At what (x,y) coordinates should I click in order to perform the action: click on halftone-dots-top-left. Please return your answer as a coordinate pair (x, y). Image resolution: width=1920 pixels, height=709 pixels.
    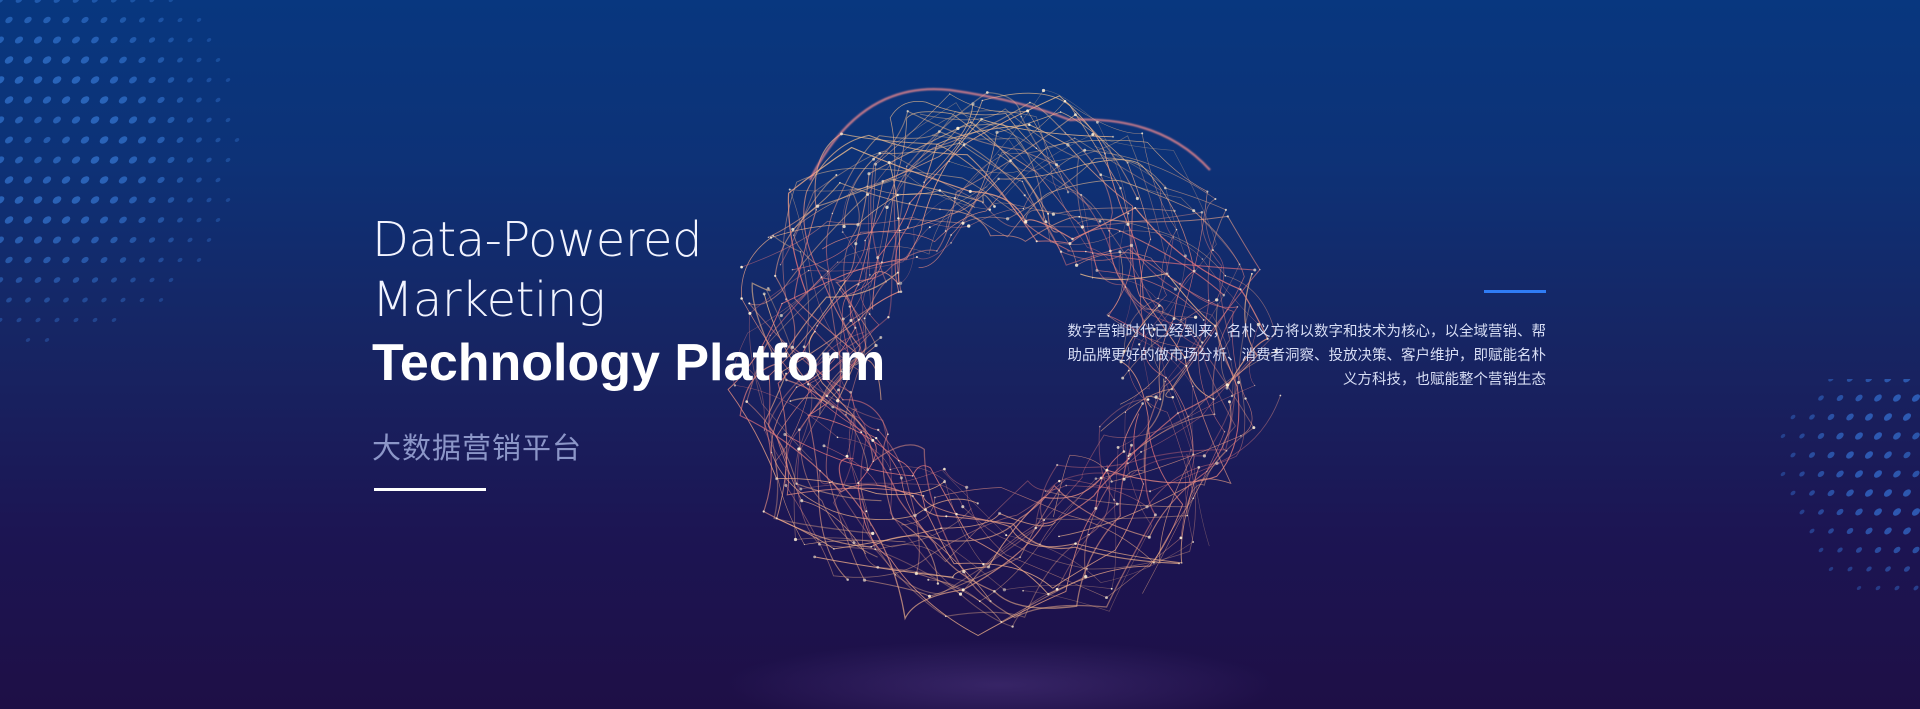
    Looking at the image, I should click on (120, 171).